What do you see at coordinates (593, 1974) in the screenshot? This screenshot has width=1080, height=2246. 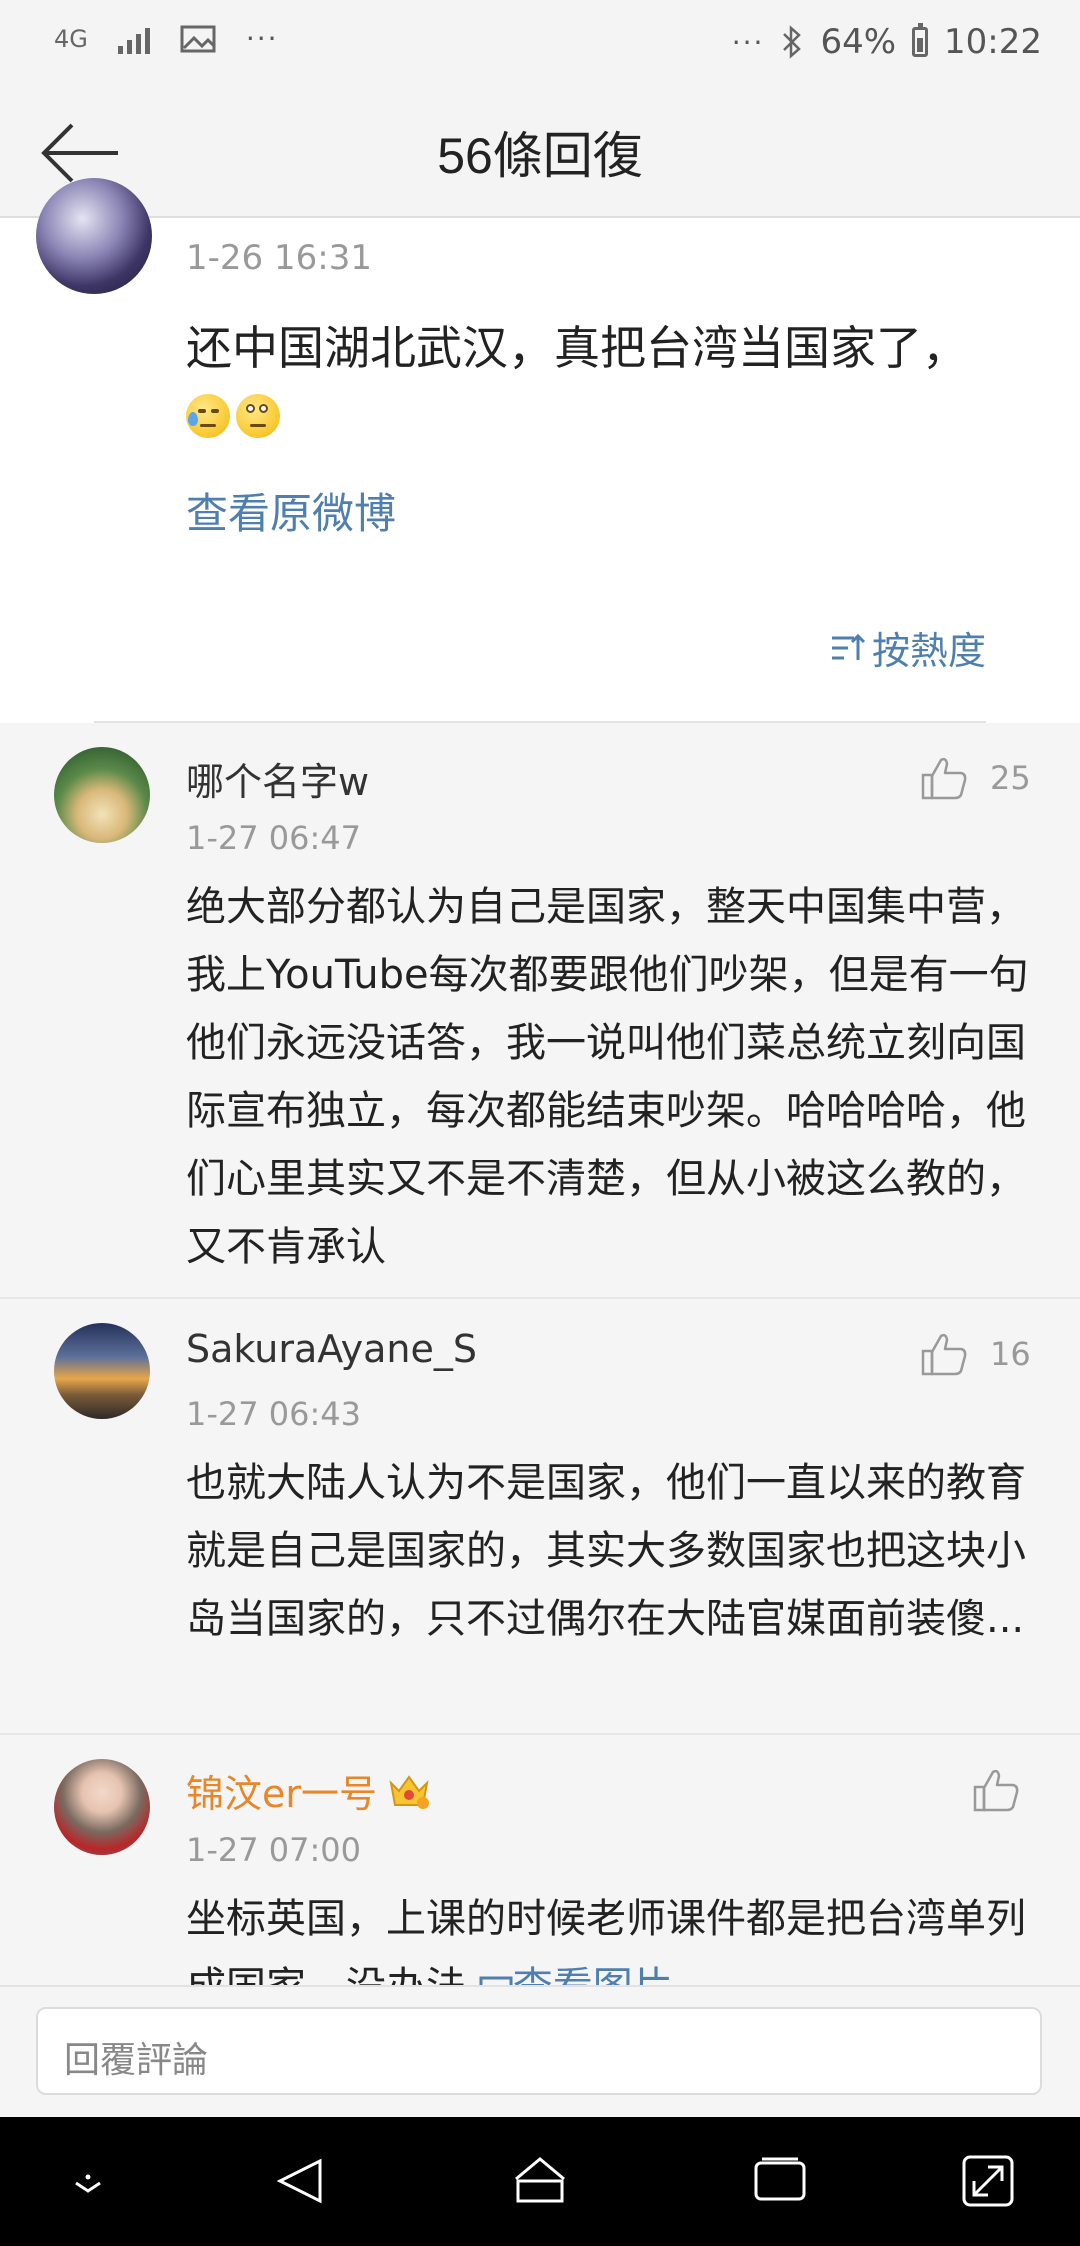 I see `view-image-label: 查看图片` at bounding box center [593, 1974].